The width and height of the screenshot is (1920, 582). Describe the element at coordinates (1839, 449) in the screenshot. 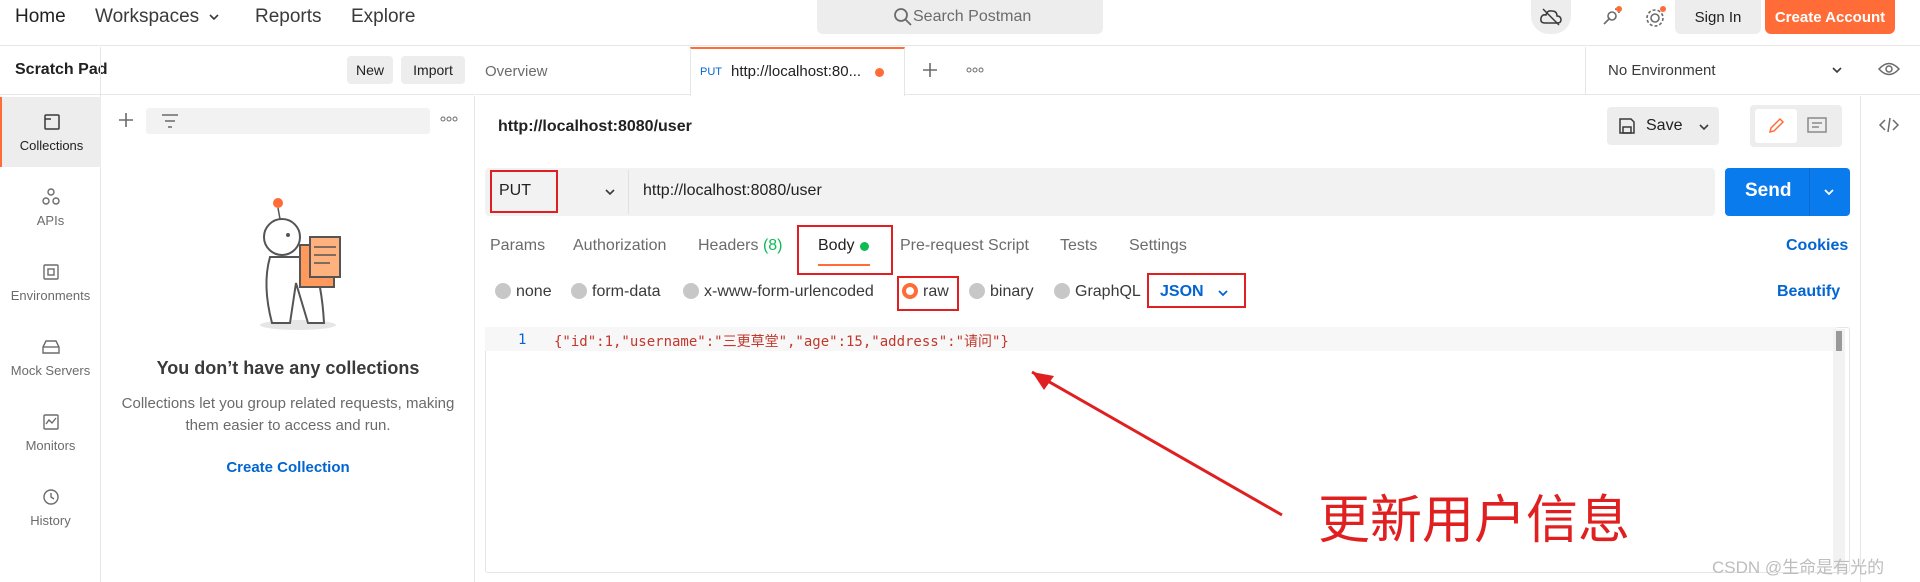

I see `editor-scrollbar` at that location.